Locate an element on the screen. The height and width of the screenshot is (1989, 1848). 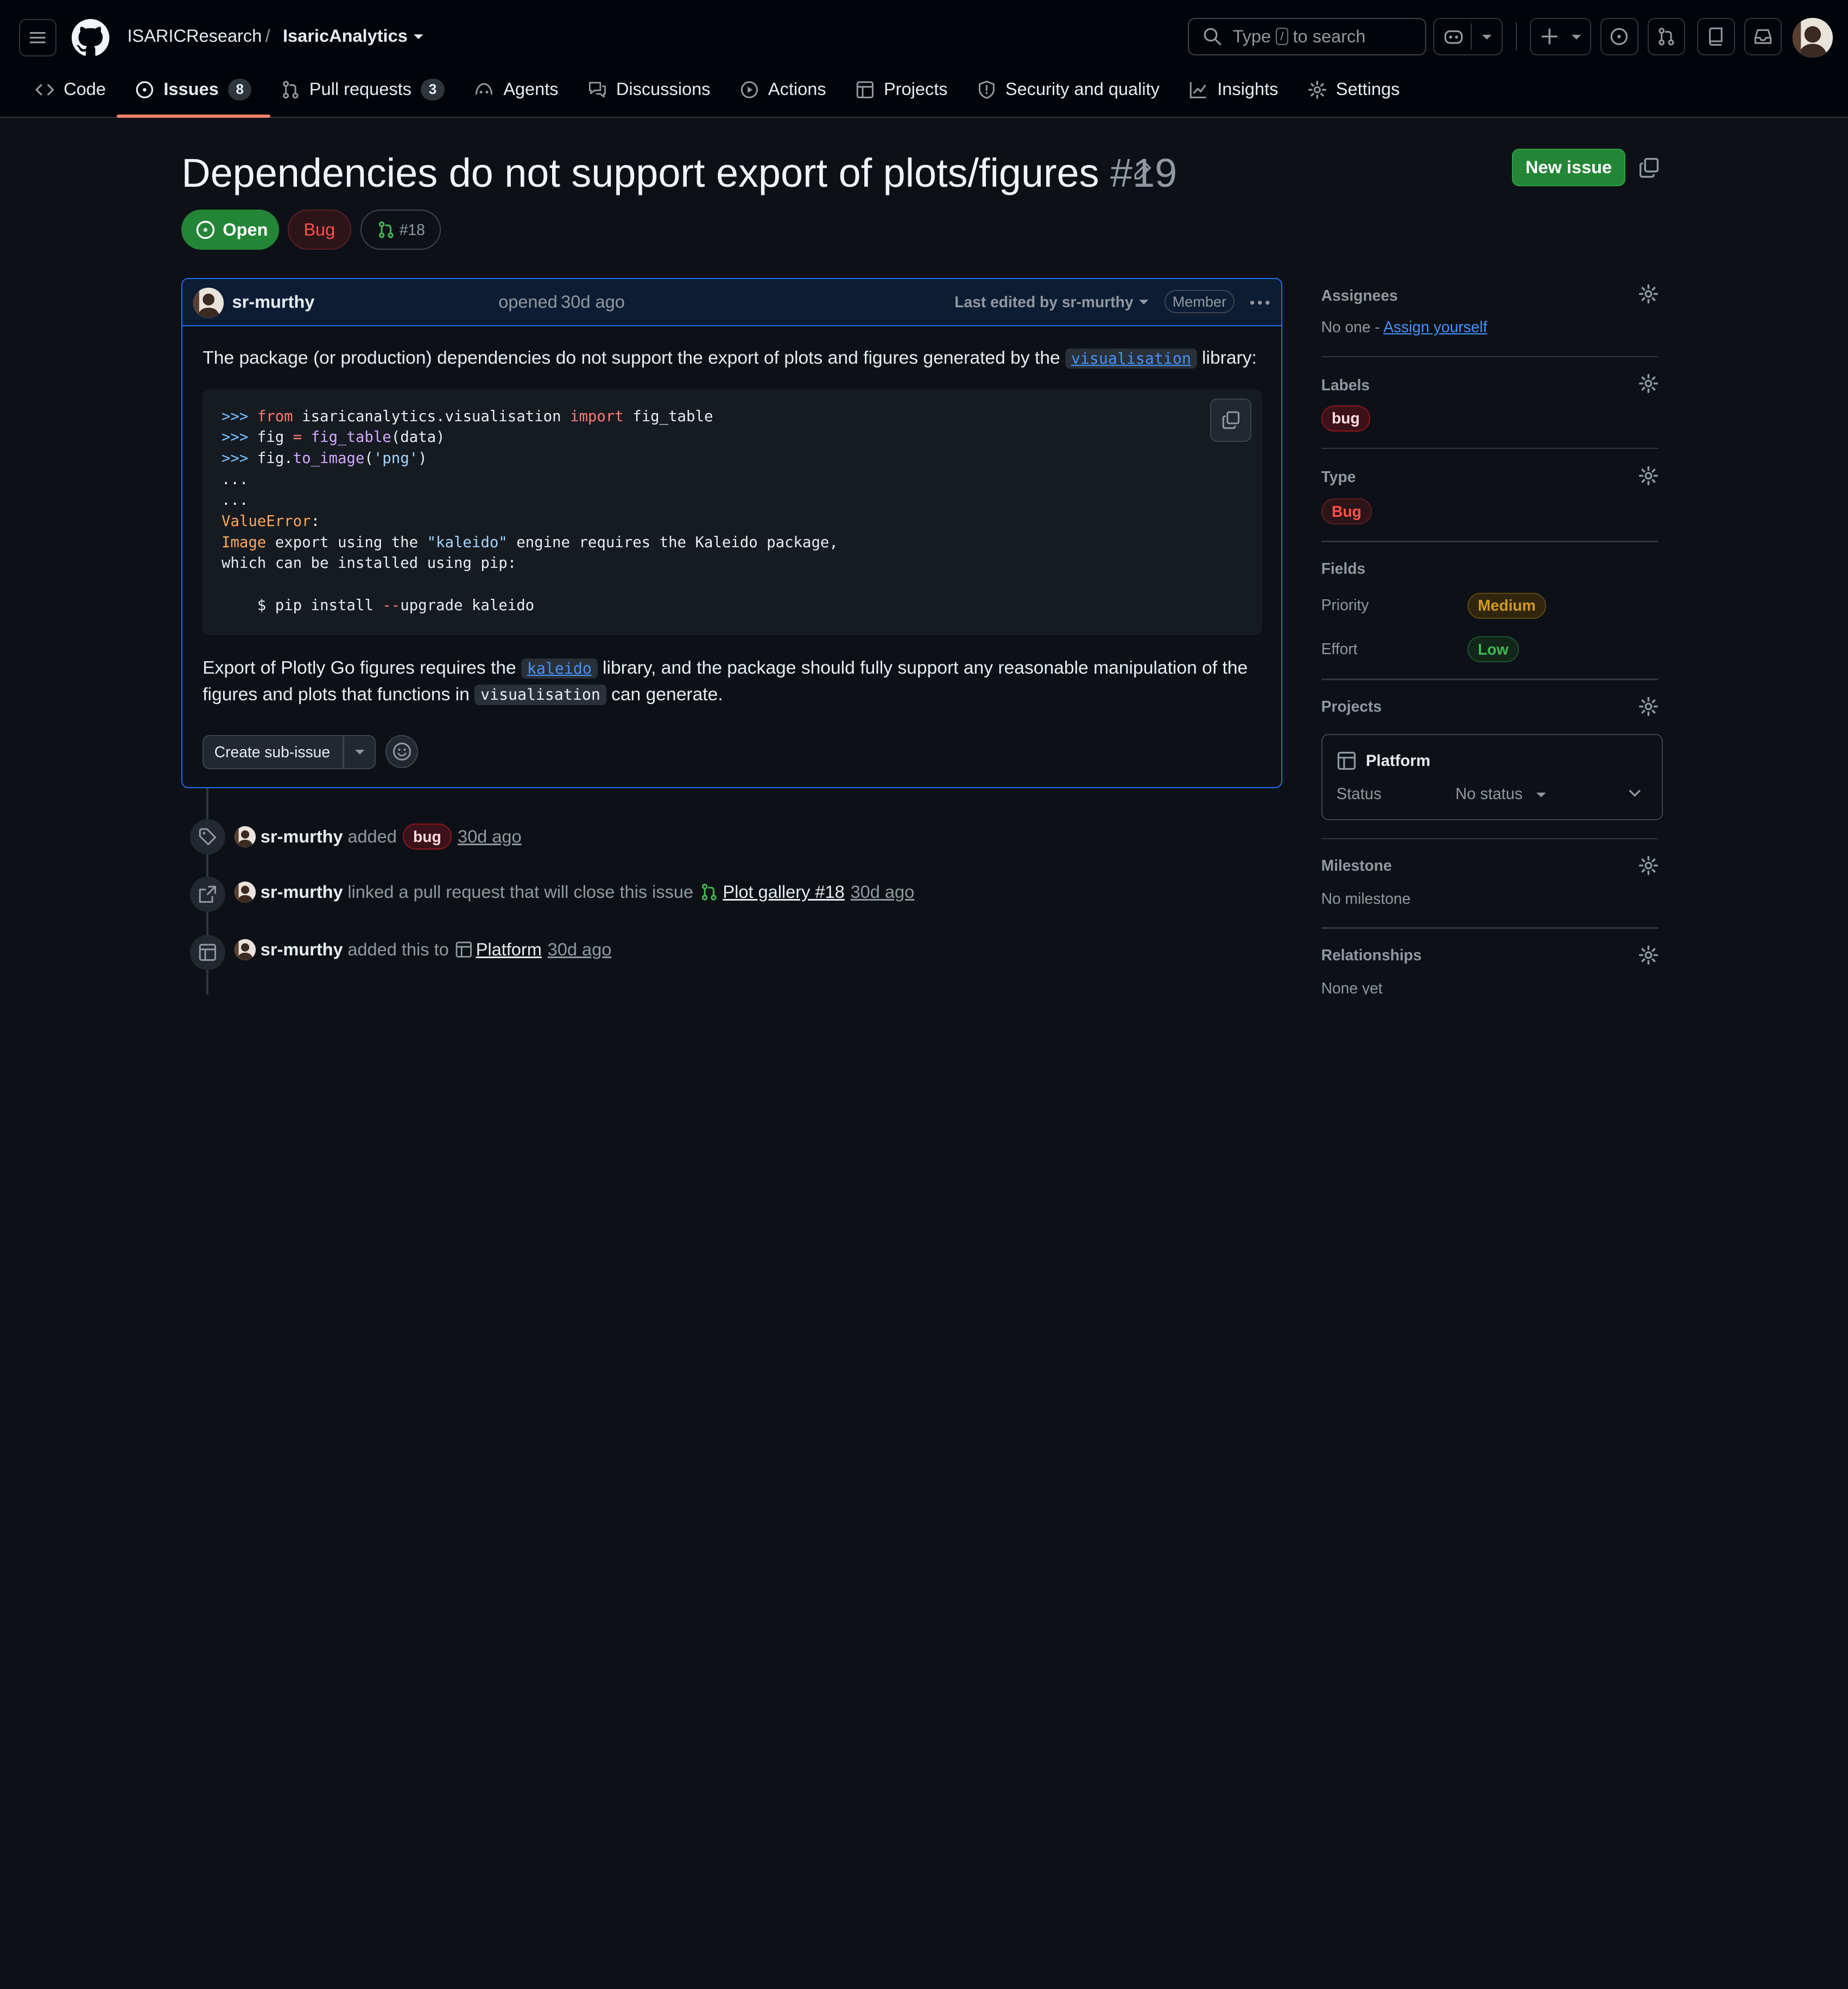
linked-pr-number: #18 is located at coordinates (412, 229).